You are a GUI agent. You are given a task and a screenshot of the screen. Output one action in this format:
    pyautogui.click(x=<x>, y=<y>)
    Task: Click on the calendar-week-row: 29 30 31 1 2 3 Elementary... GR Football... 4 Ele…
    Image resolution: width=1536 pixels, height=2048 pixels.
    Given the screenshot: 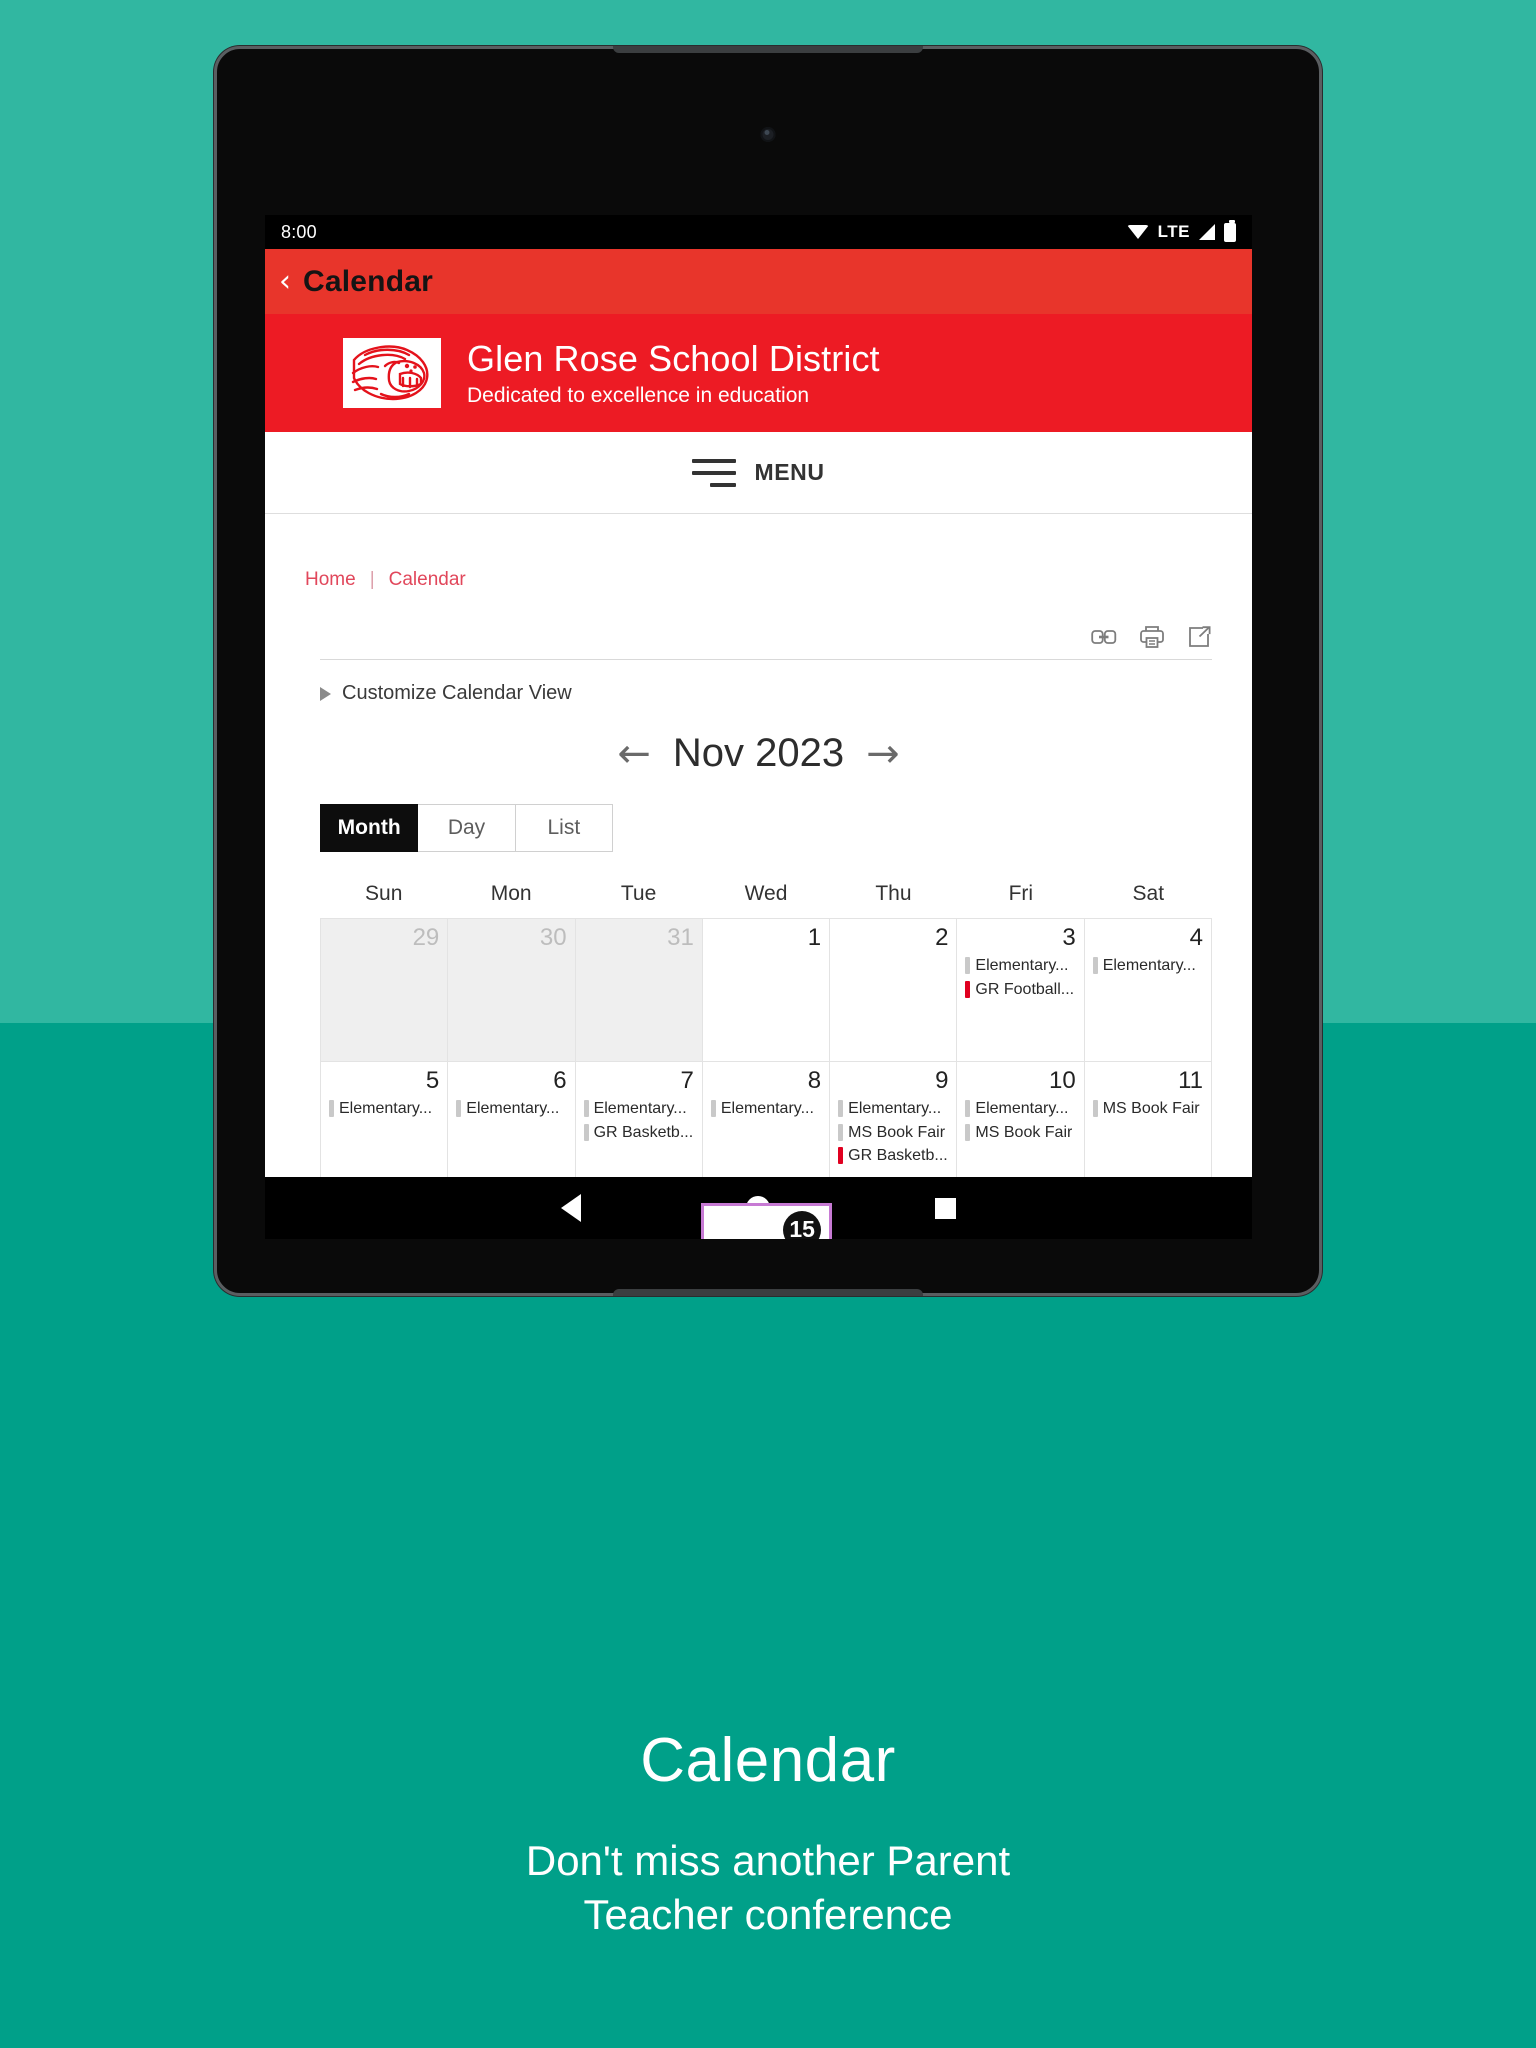 What is the action you would take?
    pyautogui.click(x=766, y=989)
    